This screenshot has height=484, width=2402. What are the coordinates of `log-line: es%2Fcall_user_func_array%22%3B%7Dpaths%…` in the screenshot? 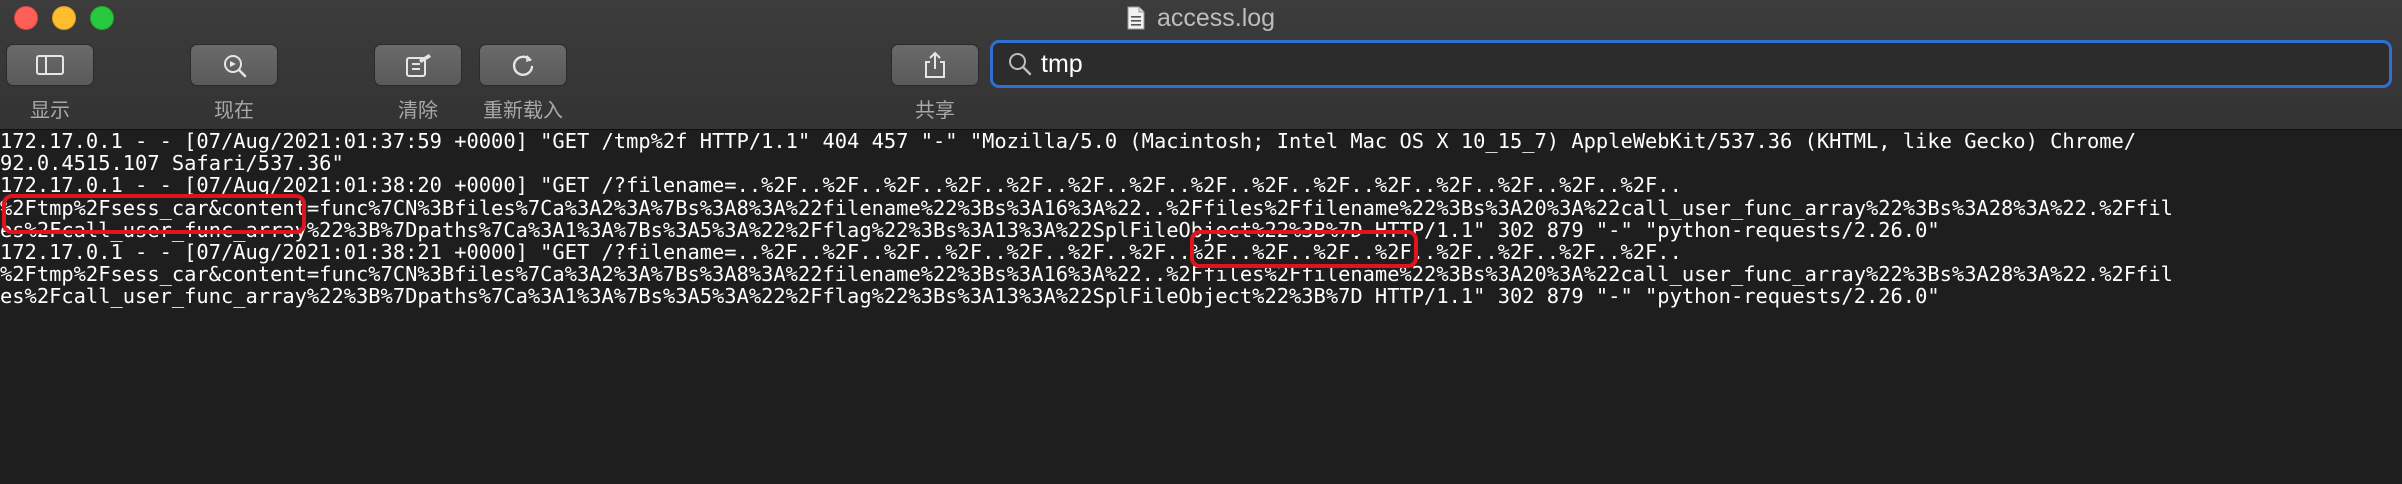 It's located at (970, 296).